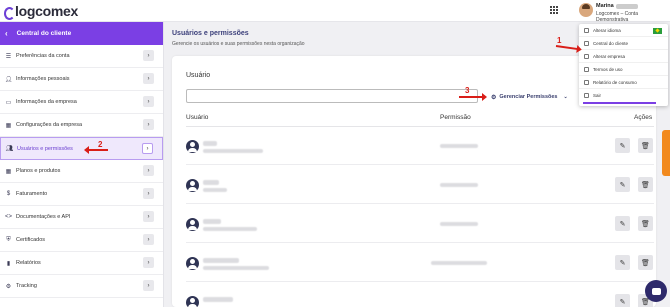 The image size is (670, 307). I want to click on grid-icon: ▦, so click(8, 171).